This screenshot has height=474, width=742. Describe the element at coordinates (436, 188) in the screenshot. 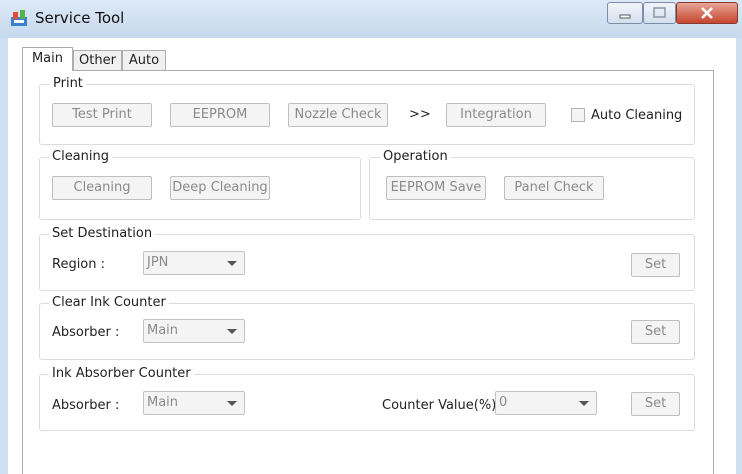

I see `eeprom-save-button: EEPROM Save` at that location.